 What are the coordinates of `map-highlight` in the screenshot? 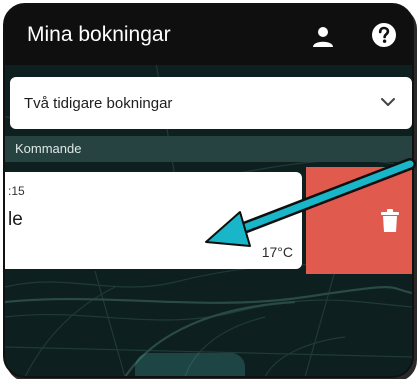 It's located at (190, 364).